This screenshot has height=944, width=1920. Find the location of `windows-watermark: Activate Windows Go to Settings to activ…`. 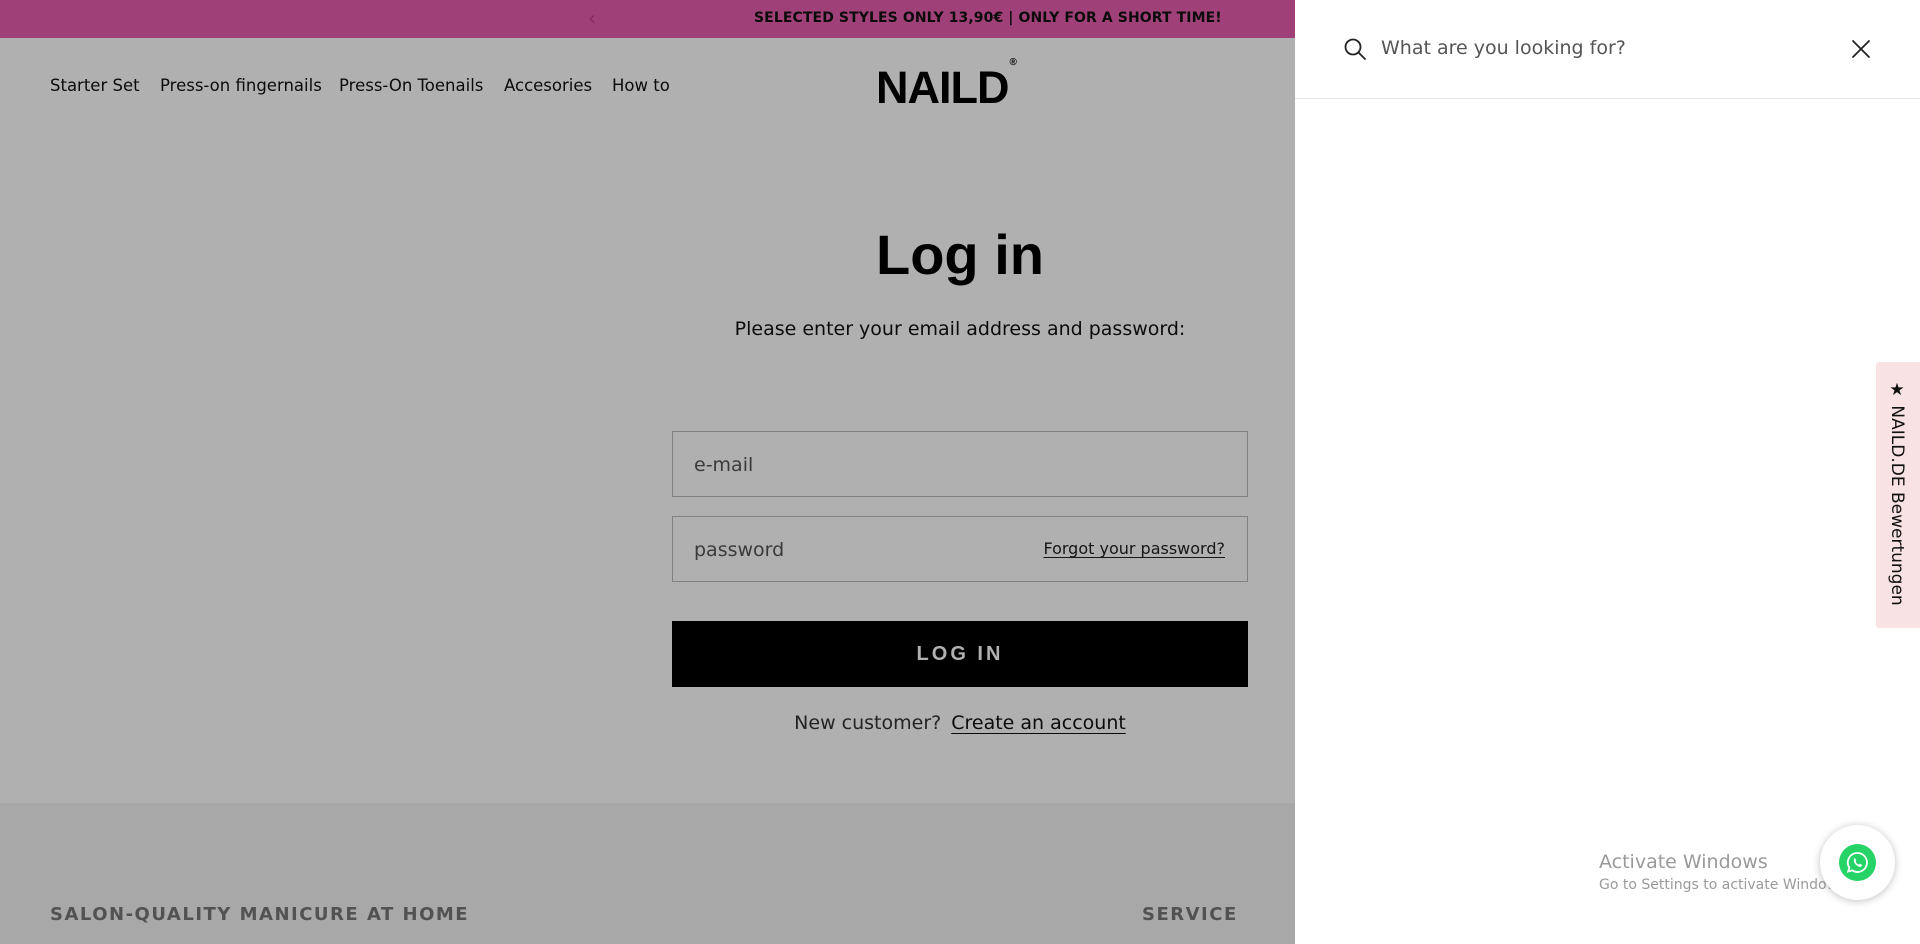

windows-watermark: Activate Windows Go to Settings to activ… is located at coordinates (1724, 872).